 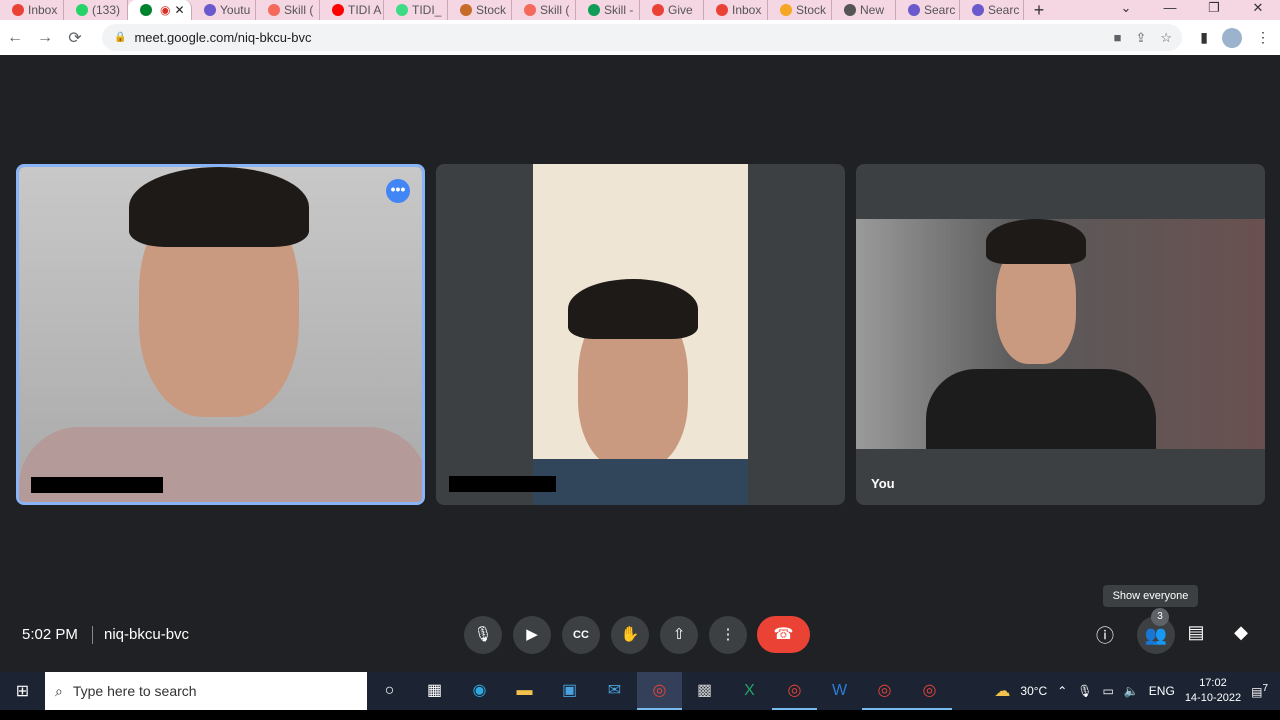 I want to click on word-icon: W, so click(x=839, y=691).